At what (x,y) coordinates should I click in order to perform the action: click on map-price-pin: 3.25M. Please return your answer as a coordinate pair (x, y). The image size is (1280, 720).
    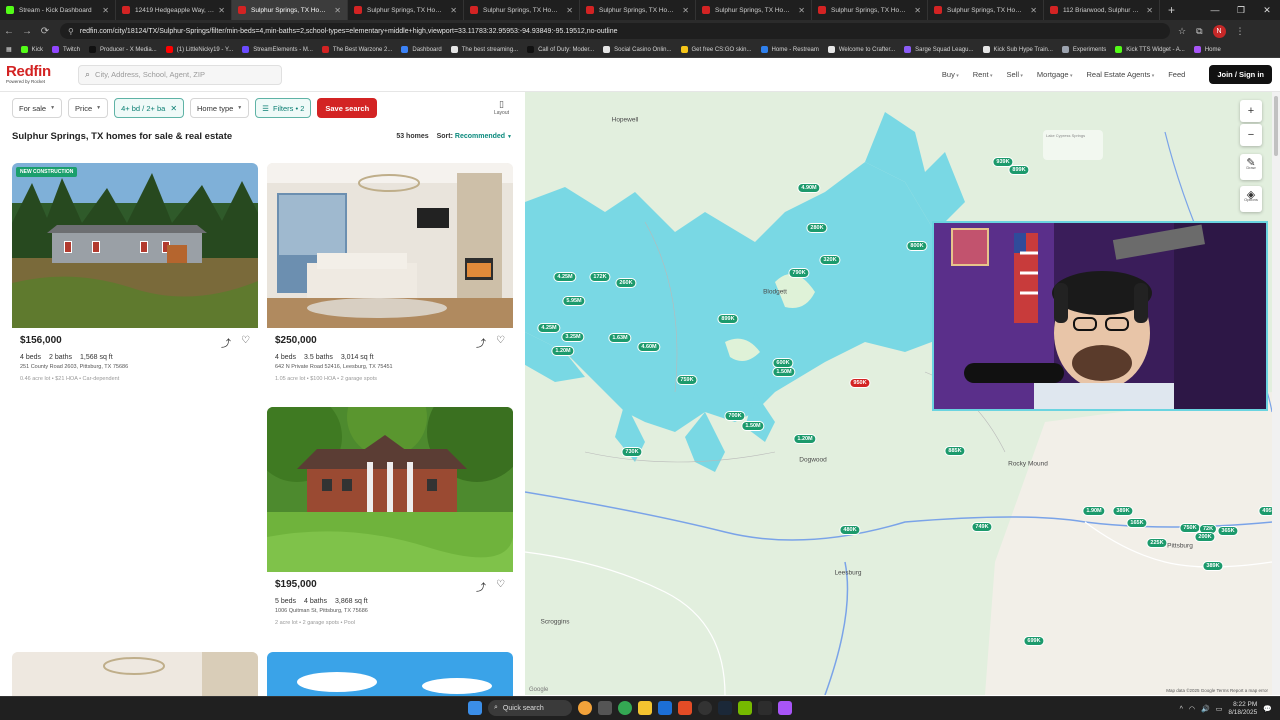
    Looking at the image, I should click on (573, 337).